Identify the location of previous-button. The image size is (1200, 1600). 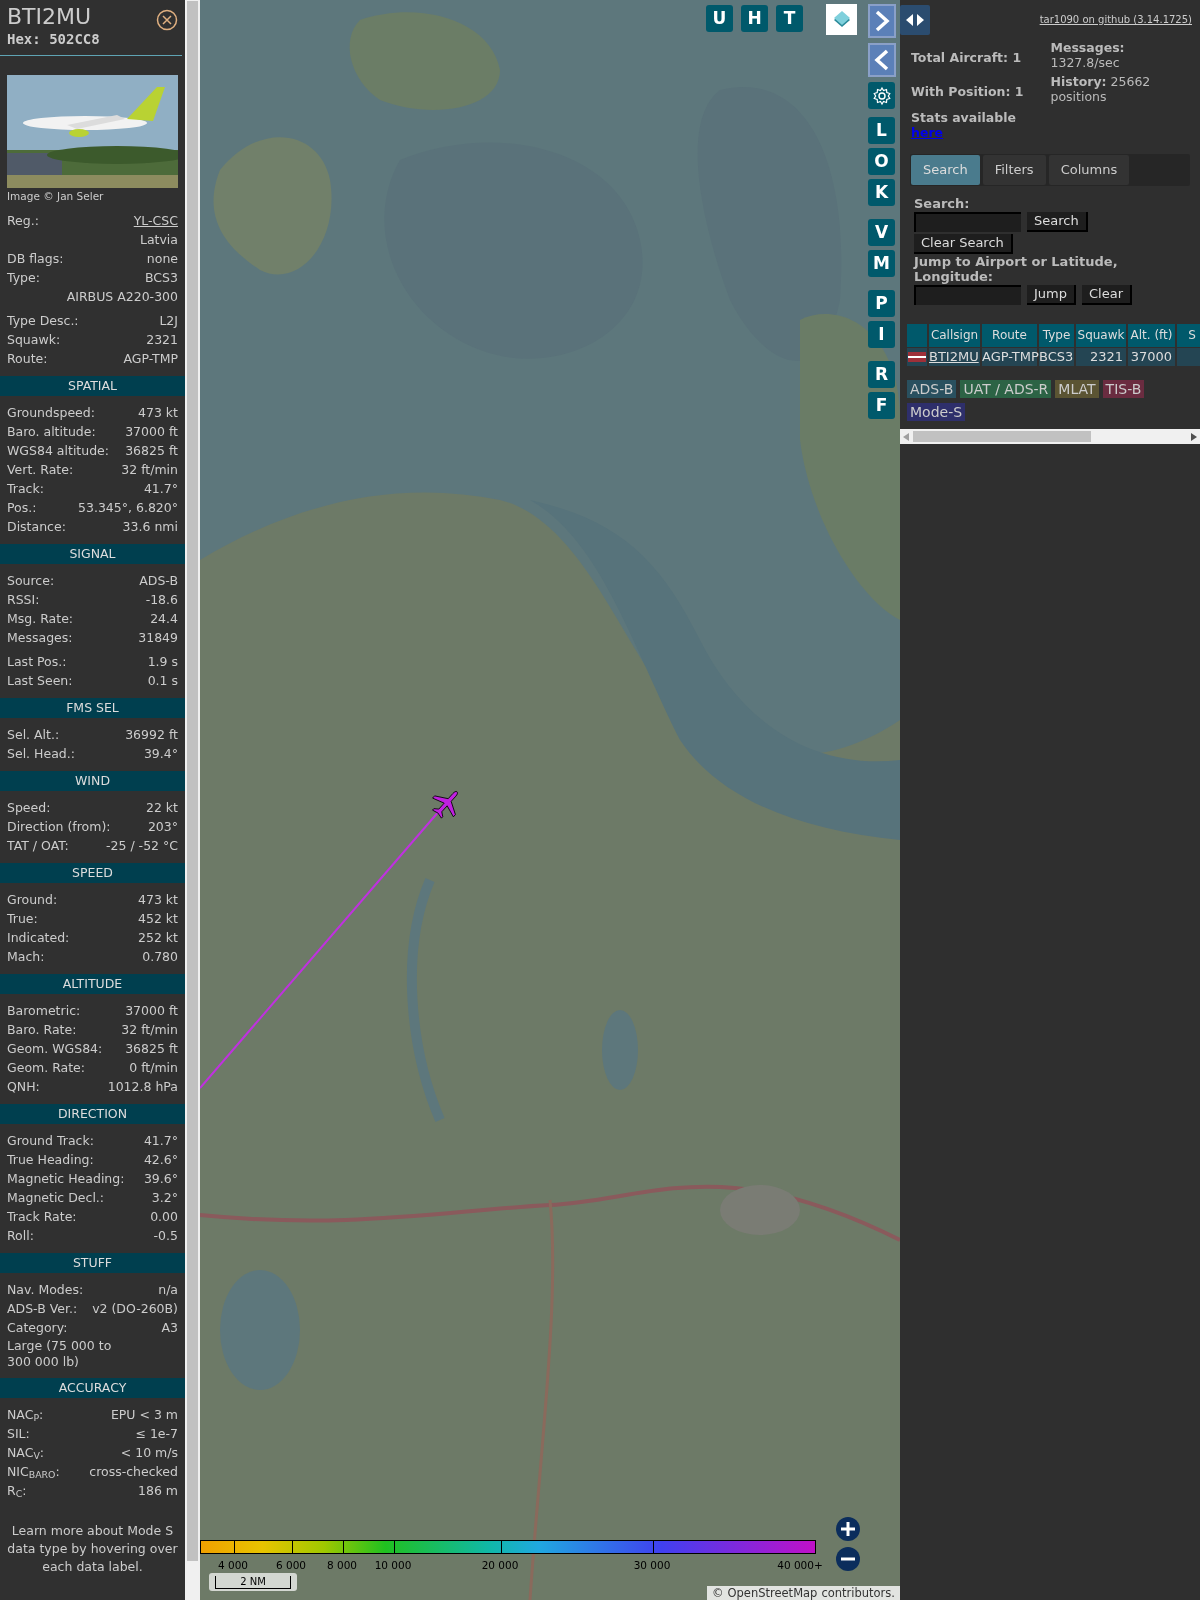
(882, 60).